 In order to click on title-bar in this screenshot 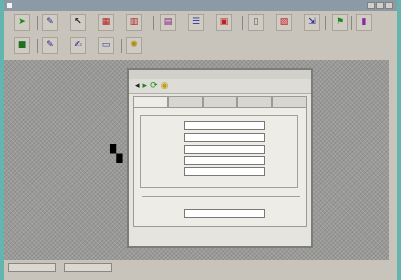, I will do `click(200, 5)`.